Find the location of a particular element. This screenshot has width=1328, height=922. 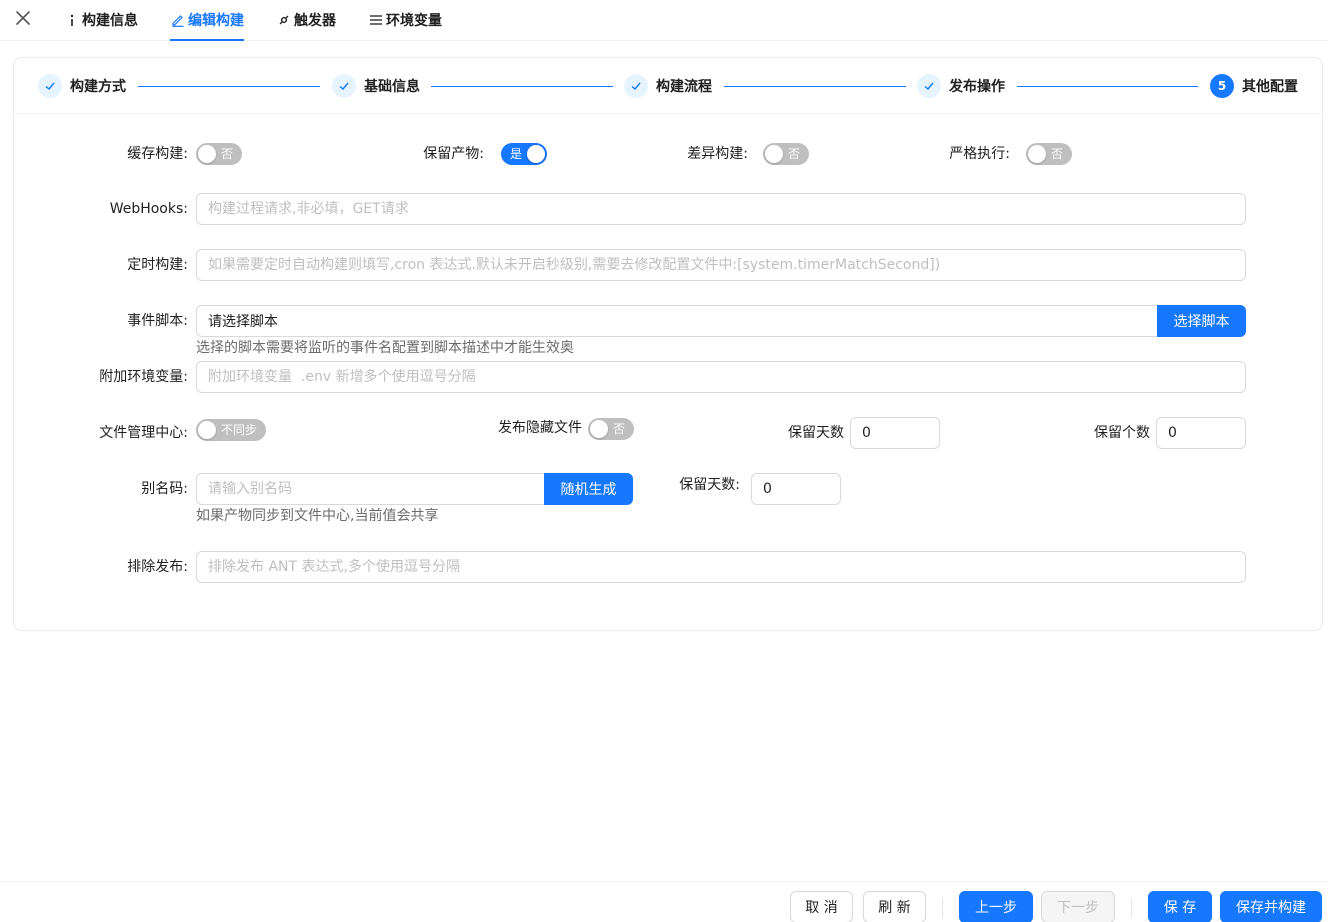

step-title: 基础信息 is located at coordinates (392, 87).